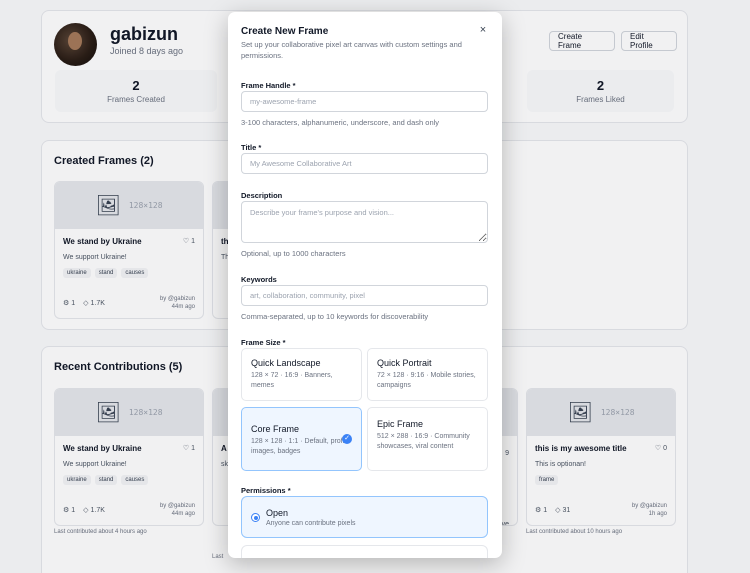 The width and height of the screenshot is (750, 573). What do you see at coordinates (364, 101) in the screenshot?
I see `frame-handle-input` at bounding box center [364, 101].